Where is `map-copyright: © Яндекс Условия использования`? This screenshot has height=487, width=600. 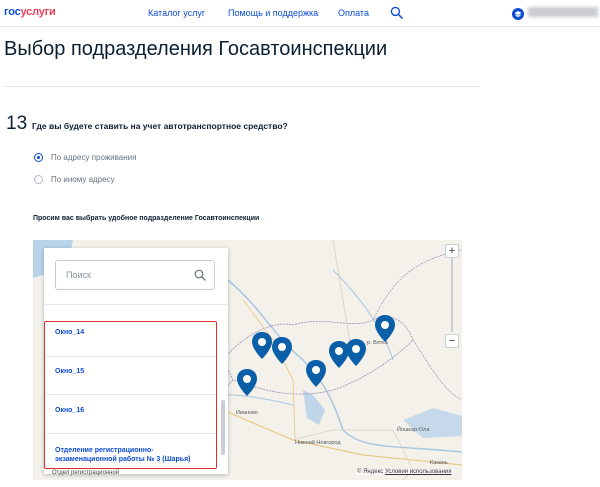 map-copyright: © Яндекс Условия использования is located at coordinates (404, 472).